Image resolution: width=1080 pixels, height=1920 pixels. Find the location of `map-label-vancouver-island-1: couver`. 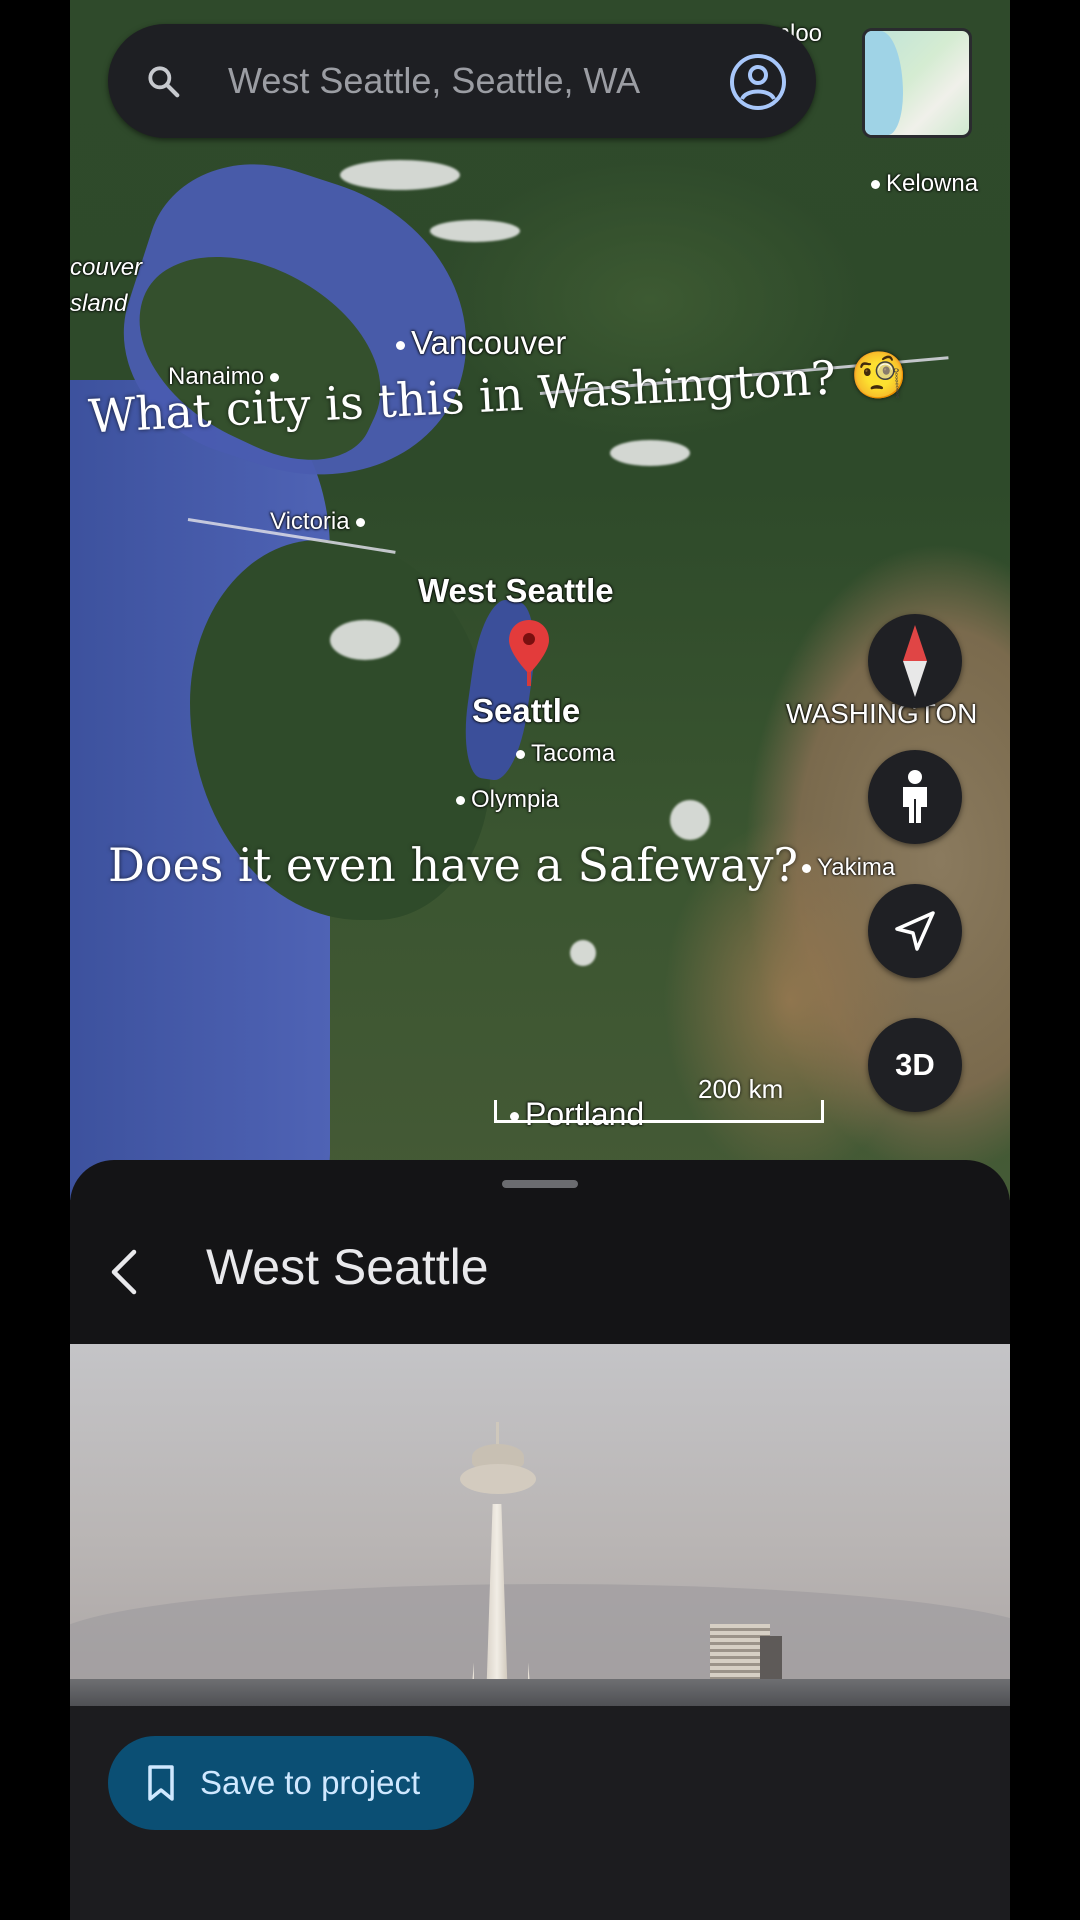

map-label-vancouver-island-1: couver is located at coordinates (106, 267).